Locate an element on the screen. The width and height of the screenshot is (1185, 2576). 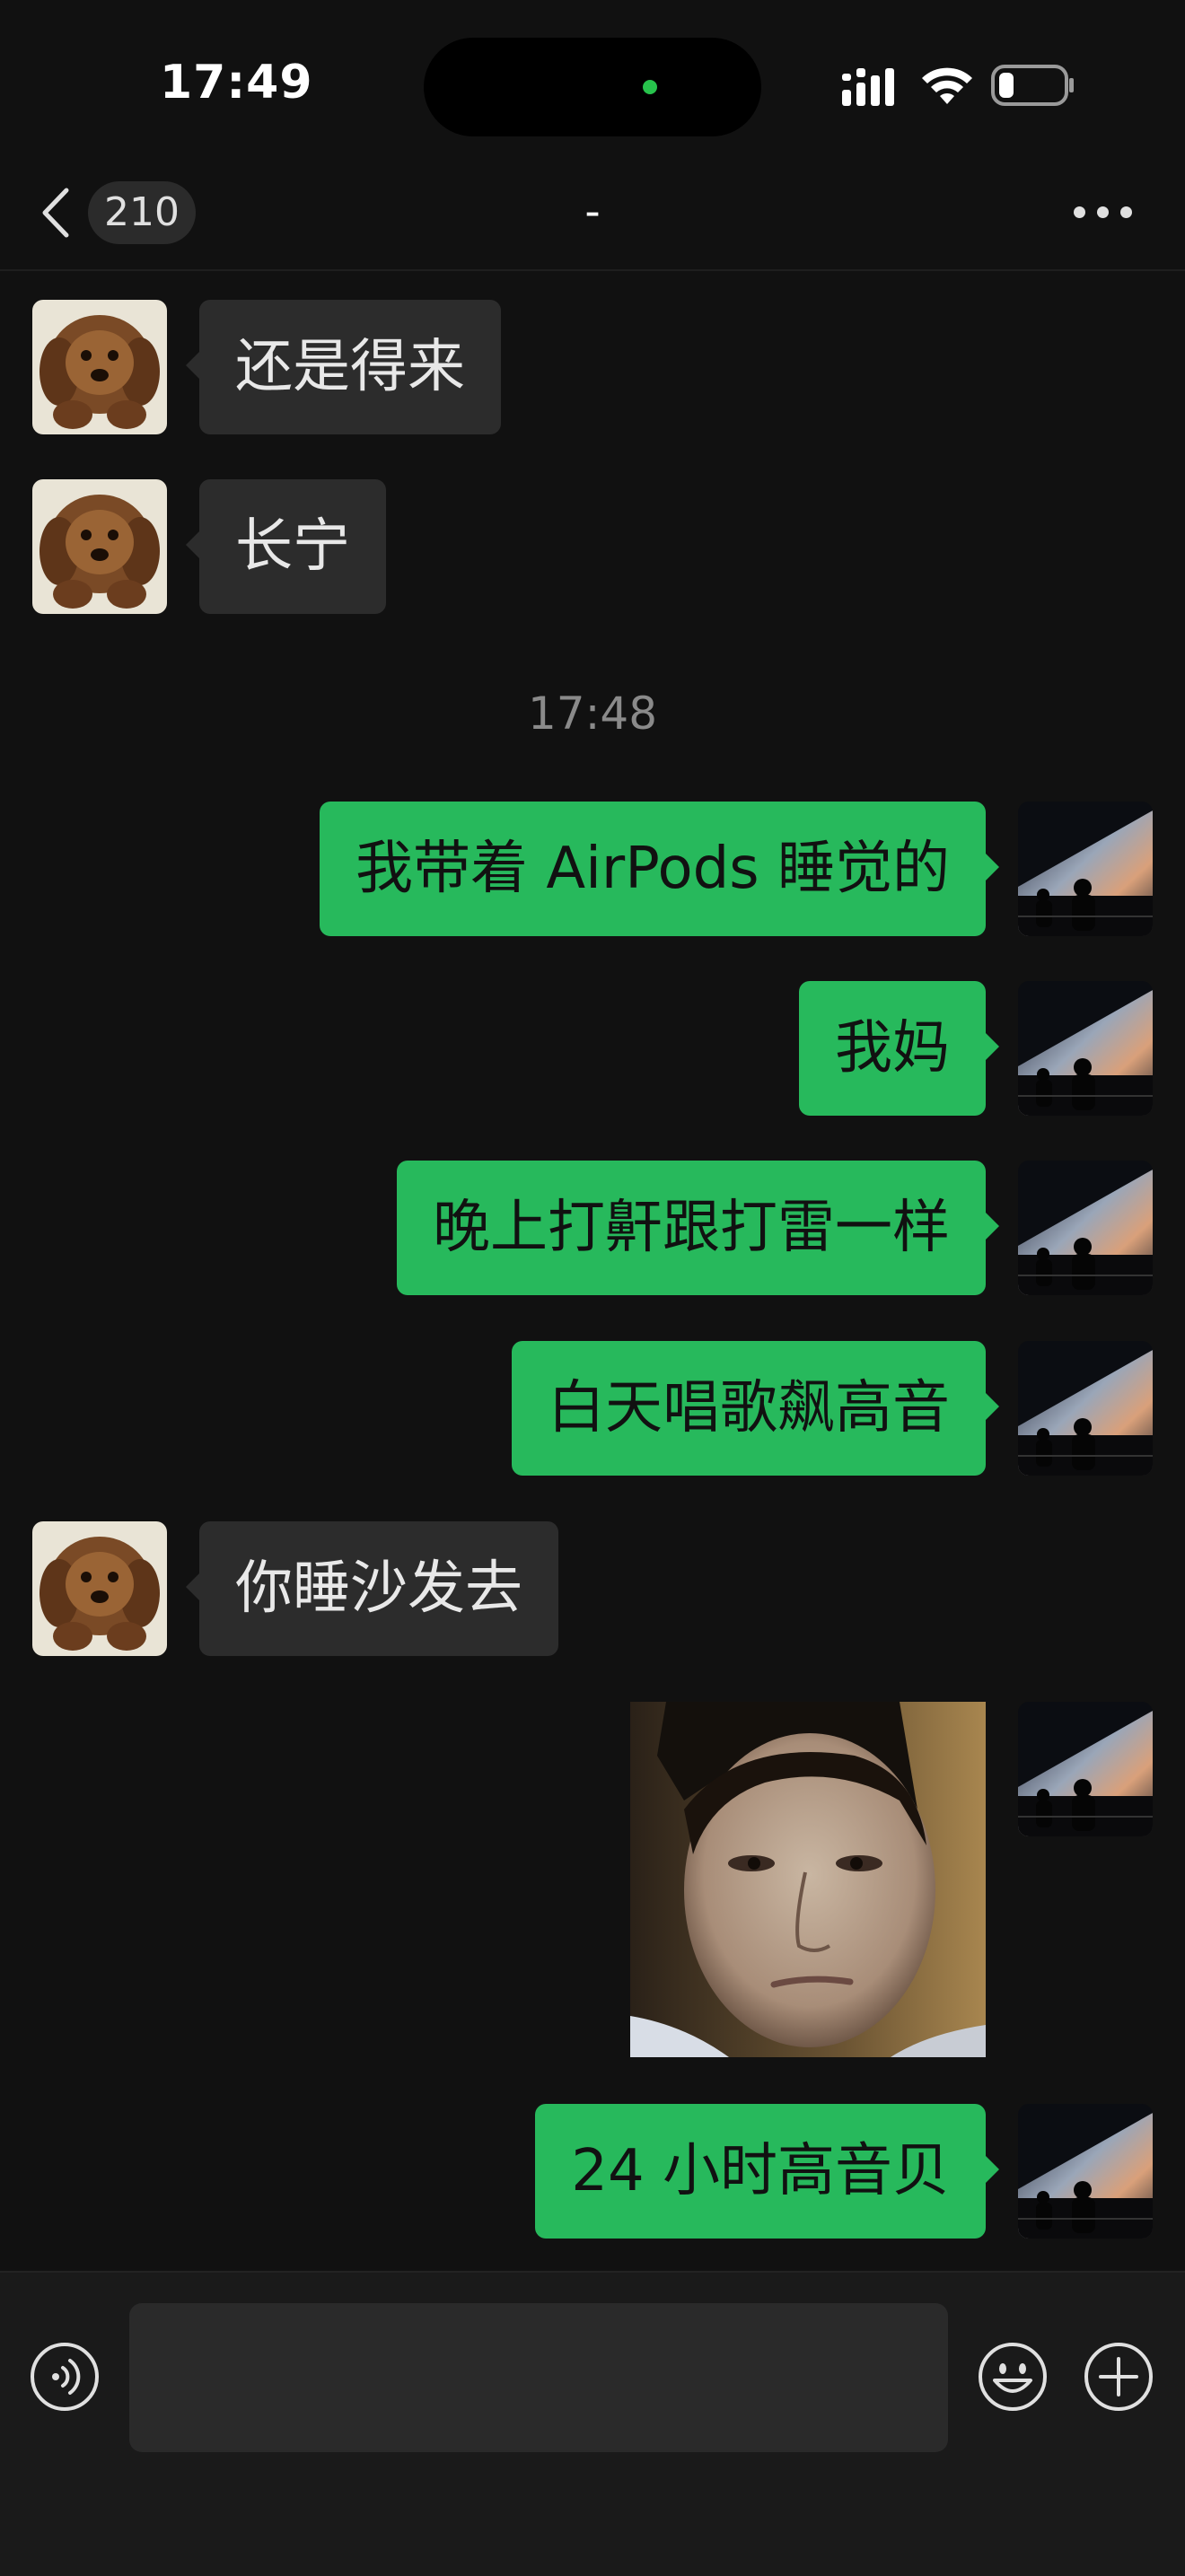
message-input is located at coordinates (538, 2377).